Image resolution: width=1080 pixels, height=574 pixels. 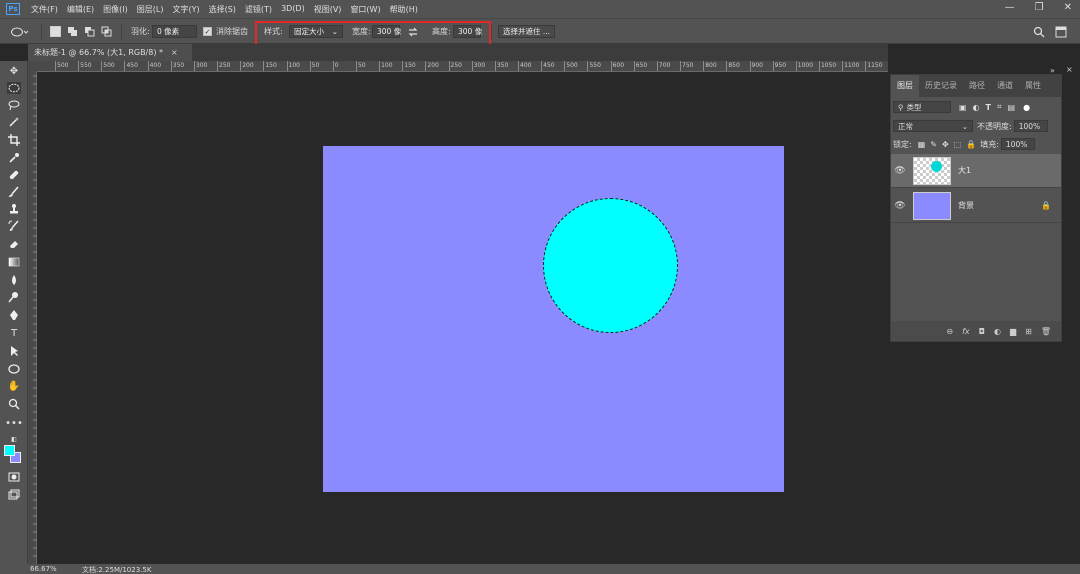 I want to click on ellipse-tool-icon, so click(x=14, y=369).